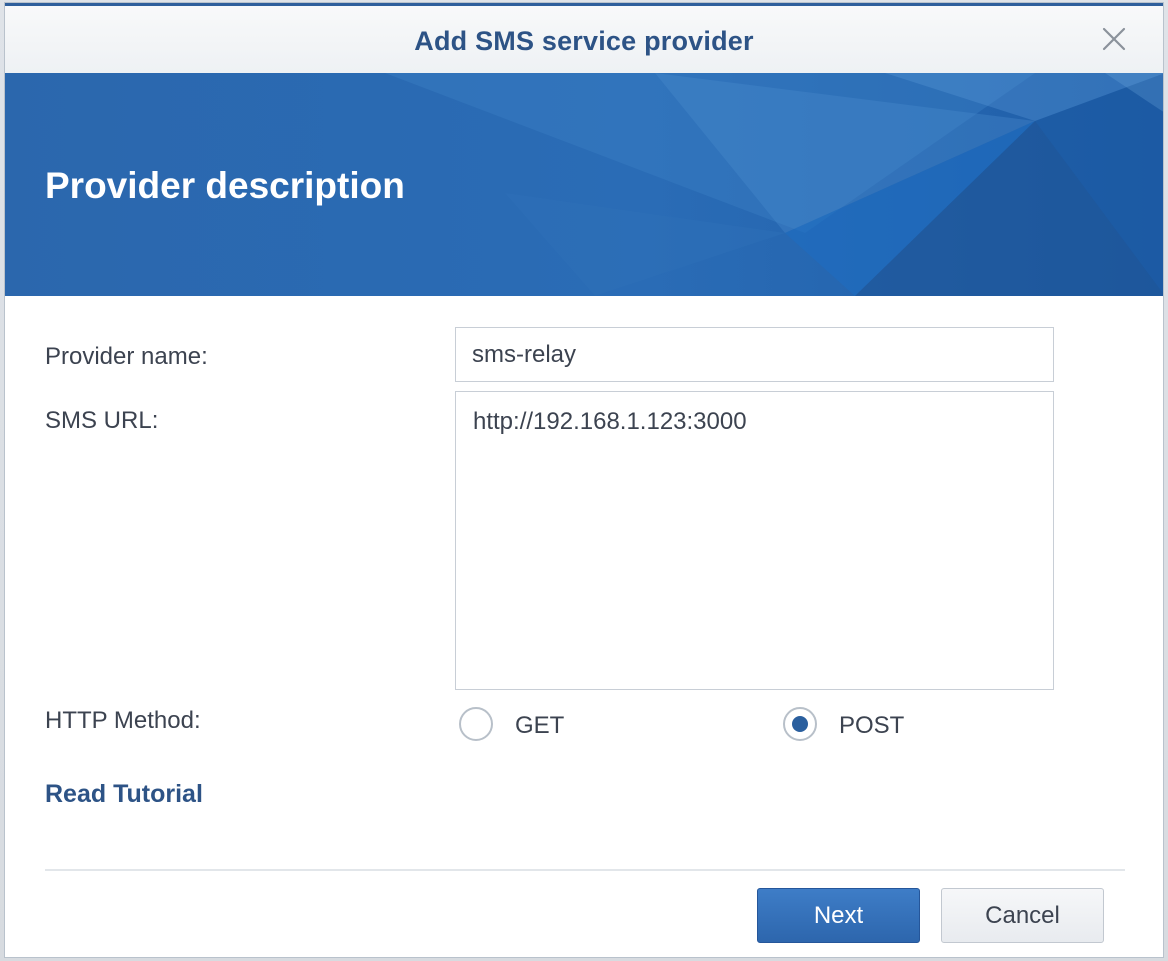  What do you see at coordinates (838, 915) in the screenshot?
I see `next-button: Next` at bounding box center [838, 915].